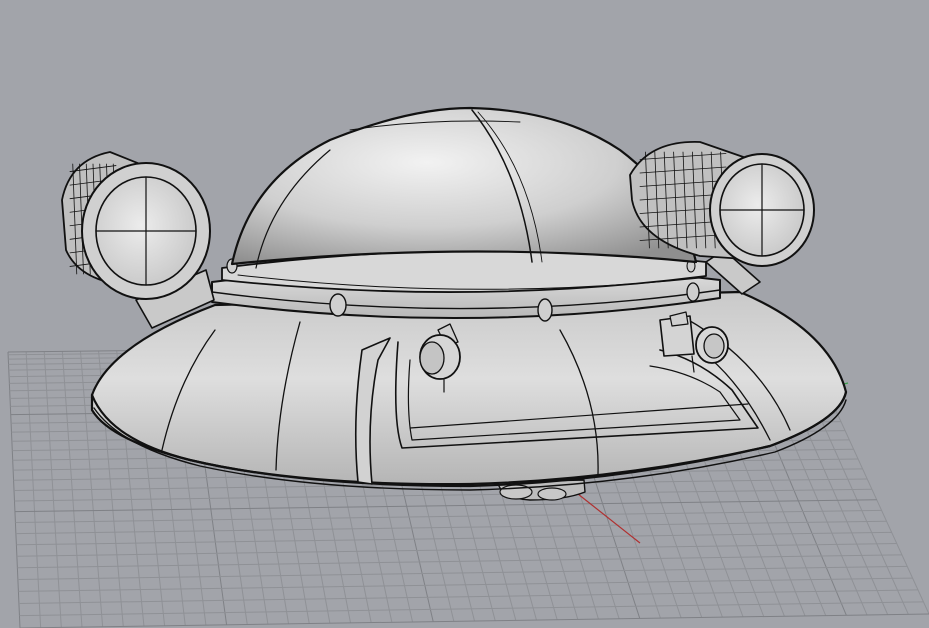 The image size is (929, 628). I want to click on left-engine, so click(136, 225).